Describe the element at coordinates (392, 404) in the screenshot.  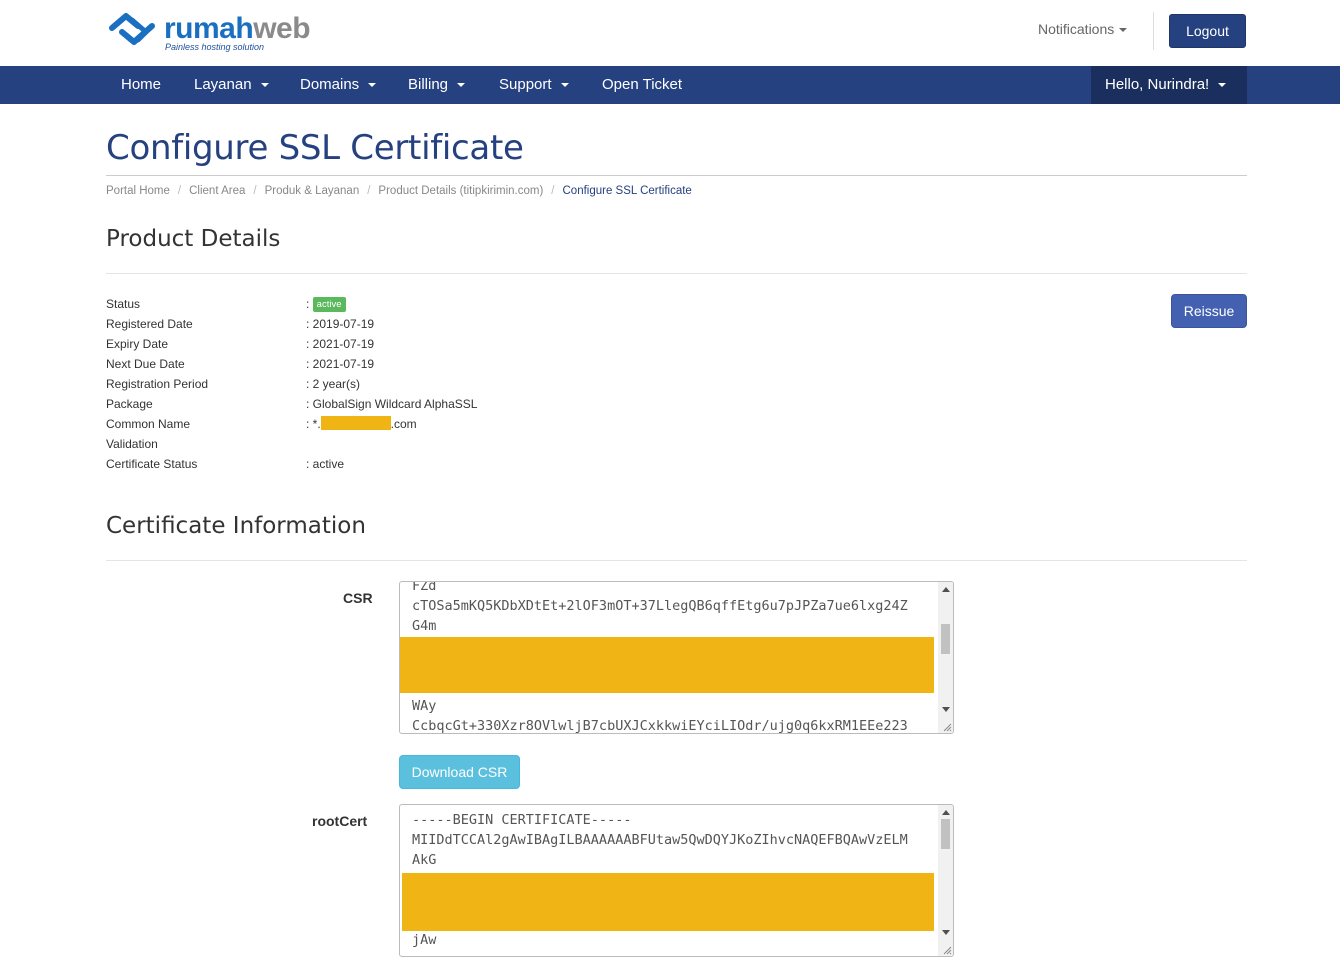
I see `detail-value: : GlobalSign Wildcard AlphaSSL` at that location.